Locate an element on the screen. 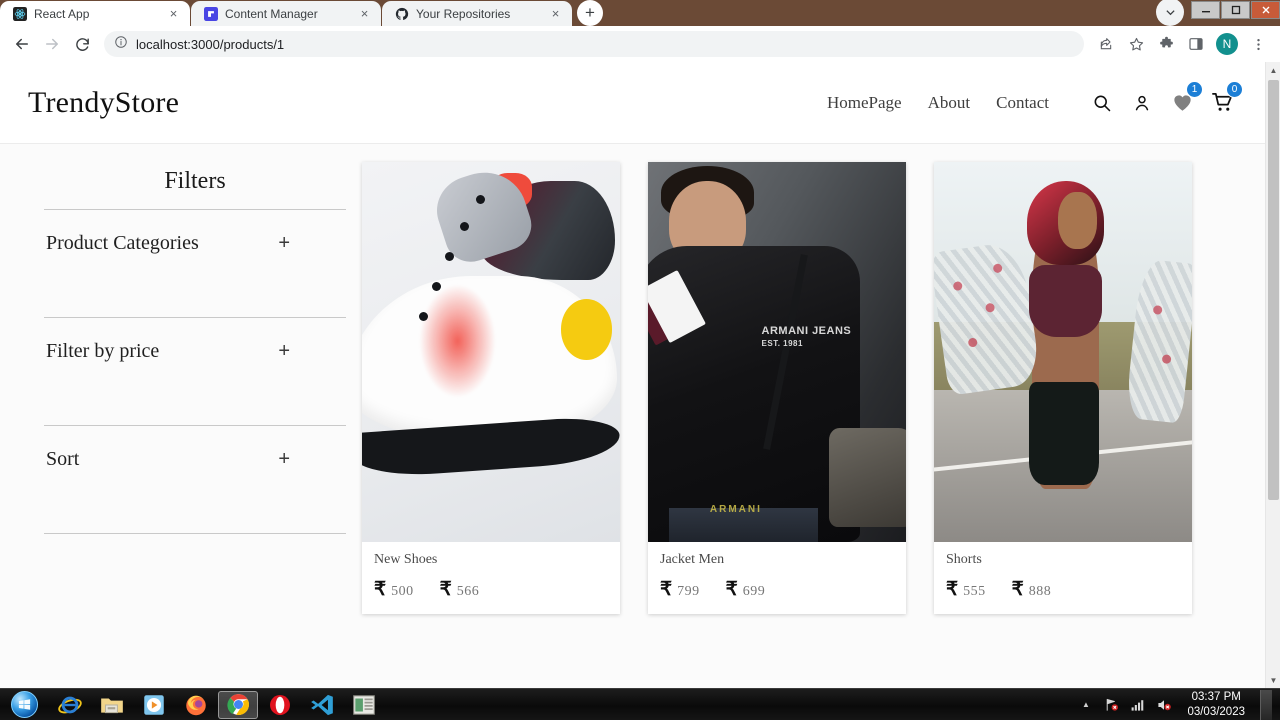  tab-title: React App is located at coordinates (62, 13).